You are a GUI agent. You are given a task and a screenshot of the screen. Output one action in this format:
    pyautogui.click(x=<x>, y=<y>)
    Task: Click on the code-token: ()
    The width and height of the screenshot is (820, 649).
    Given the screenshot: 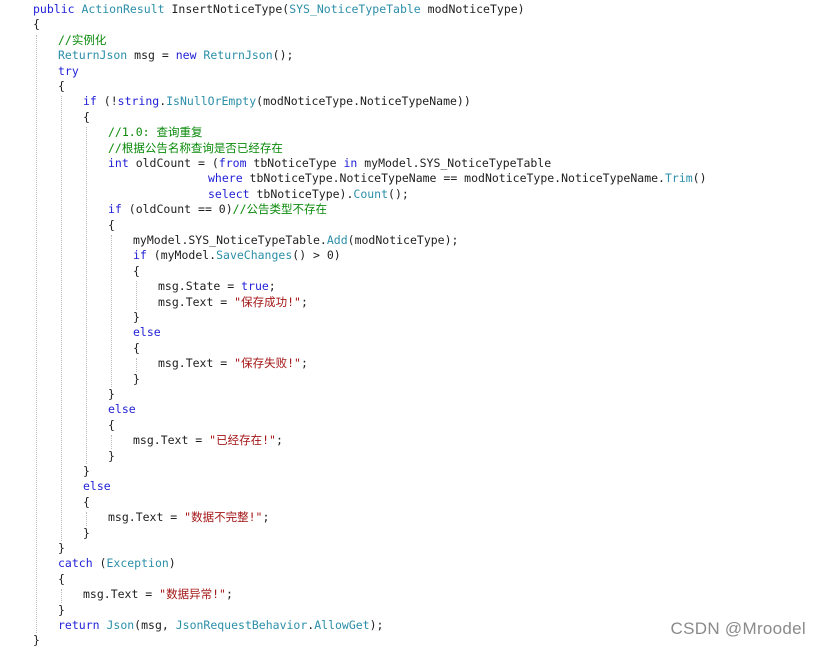 What is the action you would take?
    pyautogui.click(x=699, y=178)
    